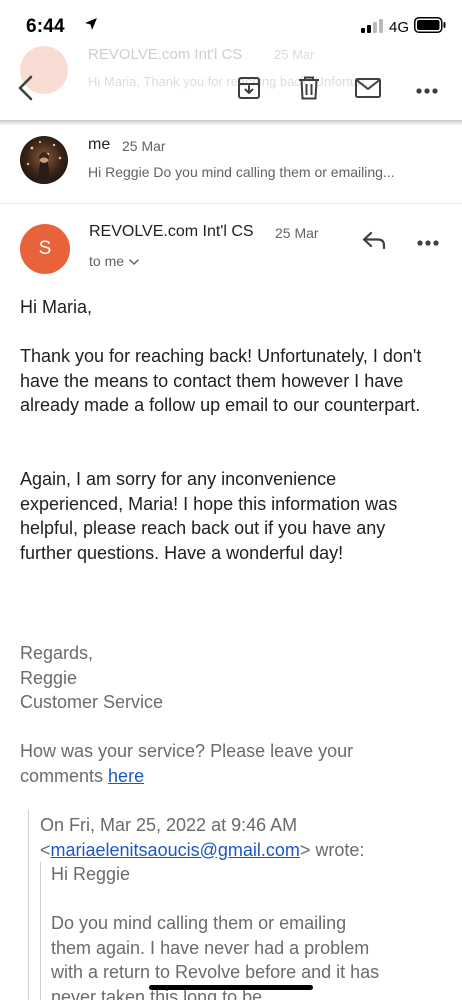  Describe the element at coordinates (91, 26) in the screenshot. I see `location-arrow-icon` at that location.